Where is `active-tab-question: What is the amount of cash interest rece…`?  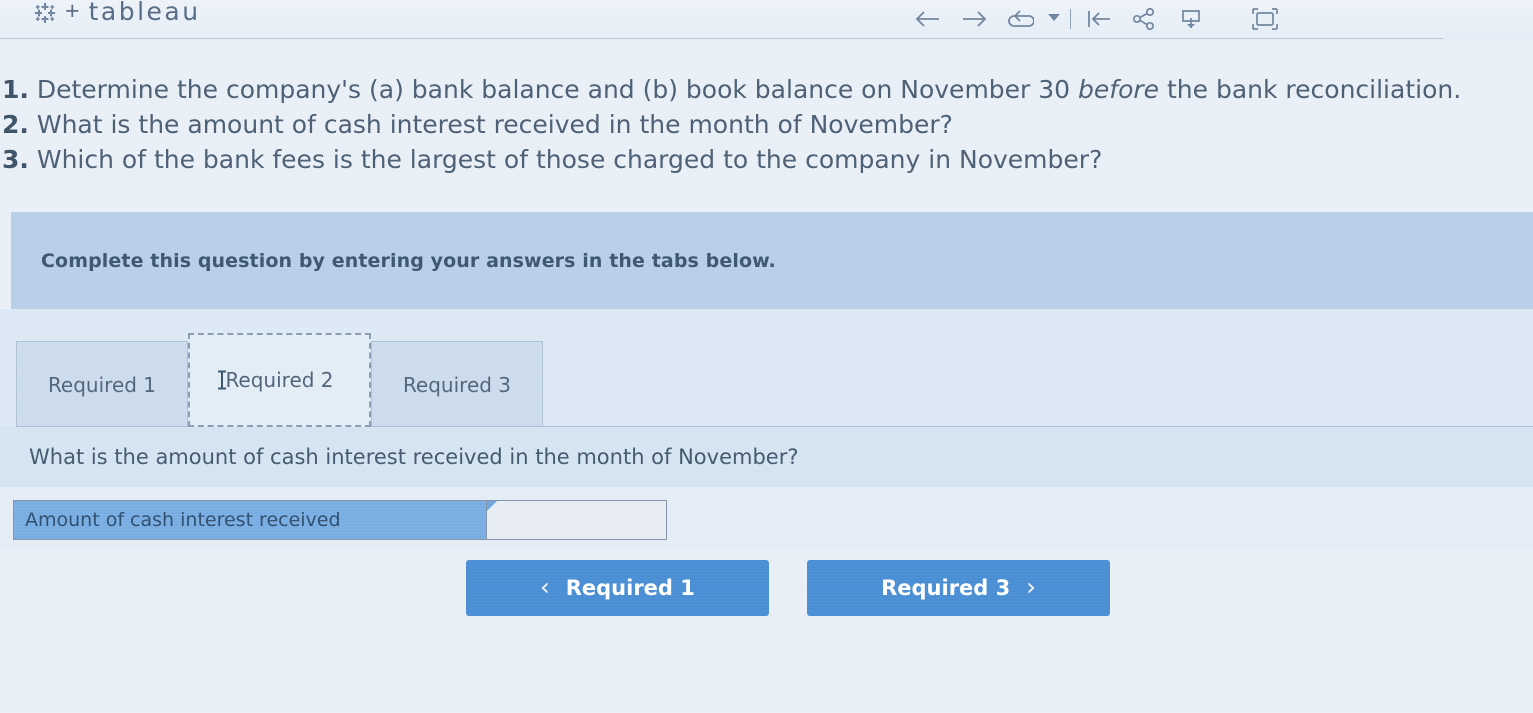 active-tab-question: What is the amount of cash interest rece… is located at coordinates (766, 457).